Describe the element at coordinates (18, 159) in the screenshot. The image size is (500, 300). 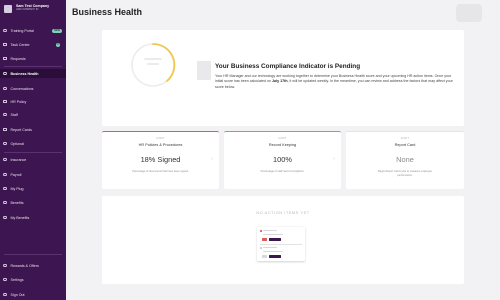
I see `sidebar-item-label: Insurance` at that location.